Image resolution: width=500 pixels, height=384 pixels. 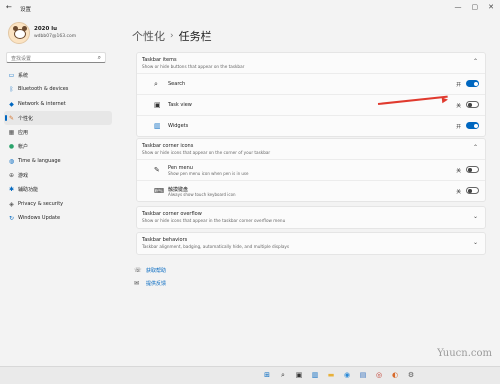 I want to click on window-controls: — ▢ ✕, so click(x=475, y=7).